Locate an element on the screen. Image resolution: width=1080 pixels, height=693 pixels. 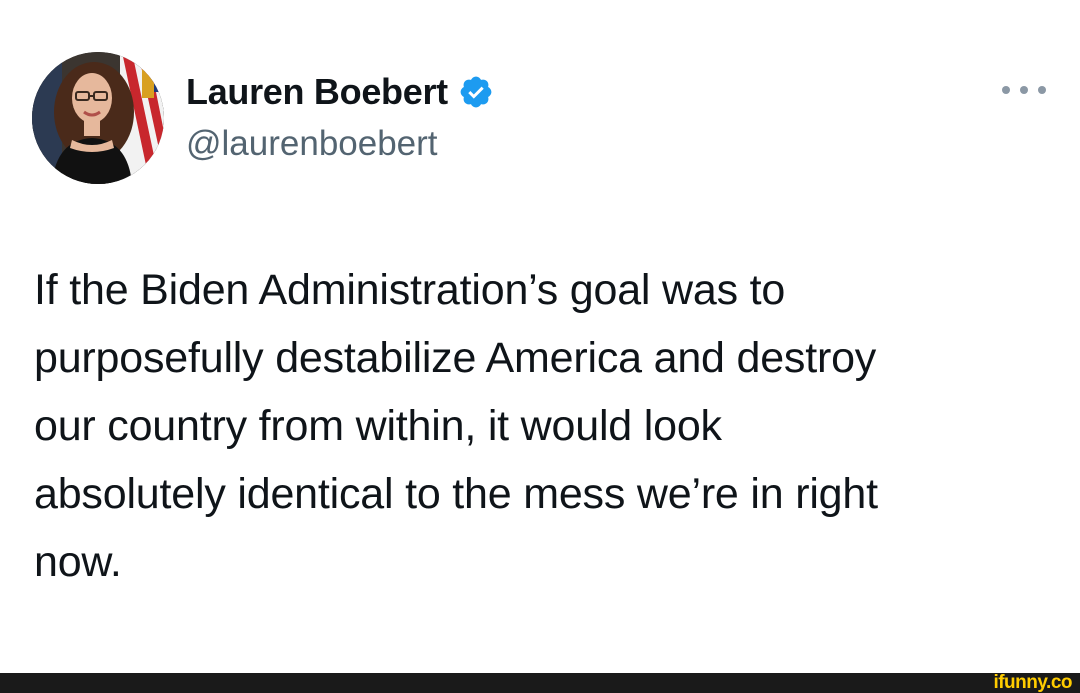
more-horizontal-icon is located at coordinates (1024, 90).